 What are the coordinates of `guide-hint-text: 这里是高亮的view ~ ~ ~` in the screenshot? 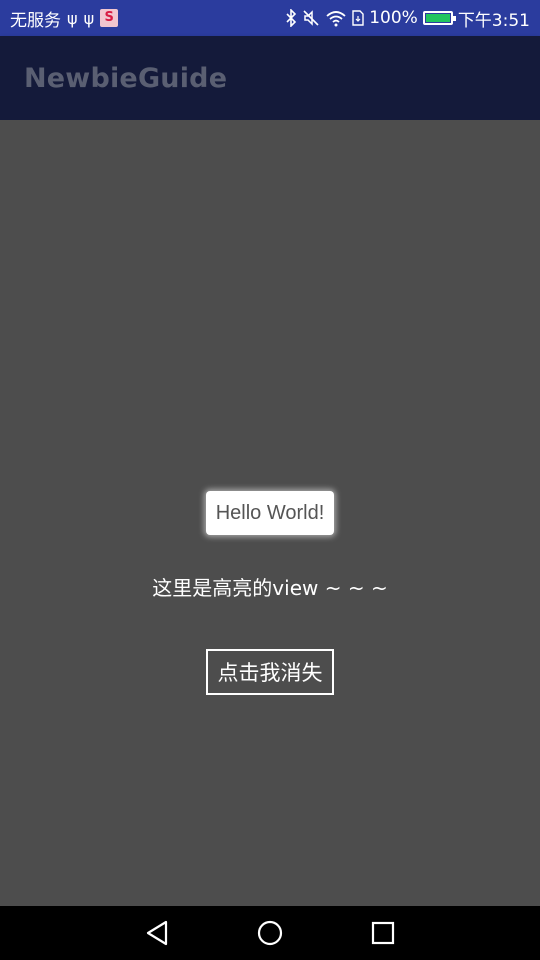 It's located at (270, 588).